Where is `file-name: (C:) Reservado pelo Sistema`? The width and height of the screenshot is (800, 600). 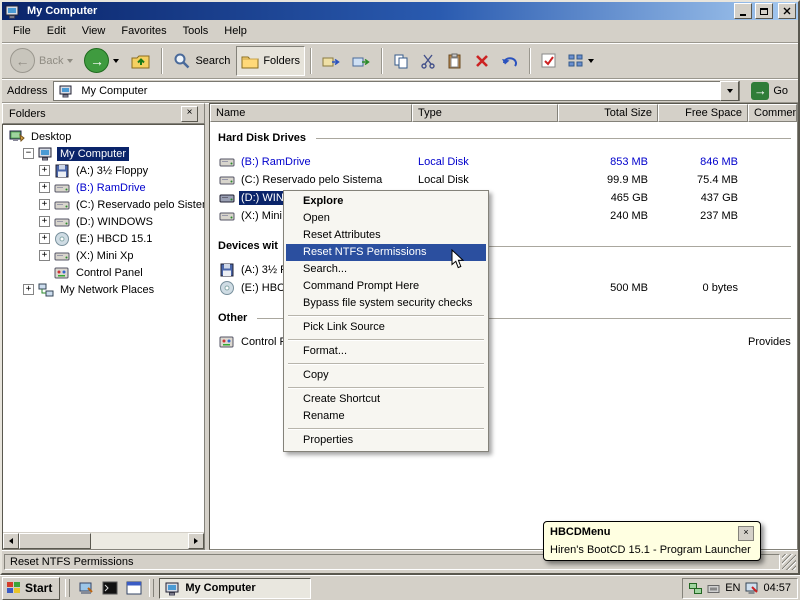 file-name: (C:) Reservado pelo Sistema is located at coordinates (311, 180).